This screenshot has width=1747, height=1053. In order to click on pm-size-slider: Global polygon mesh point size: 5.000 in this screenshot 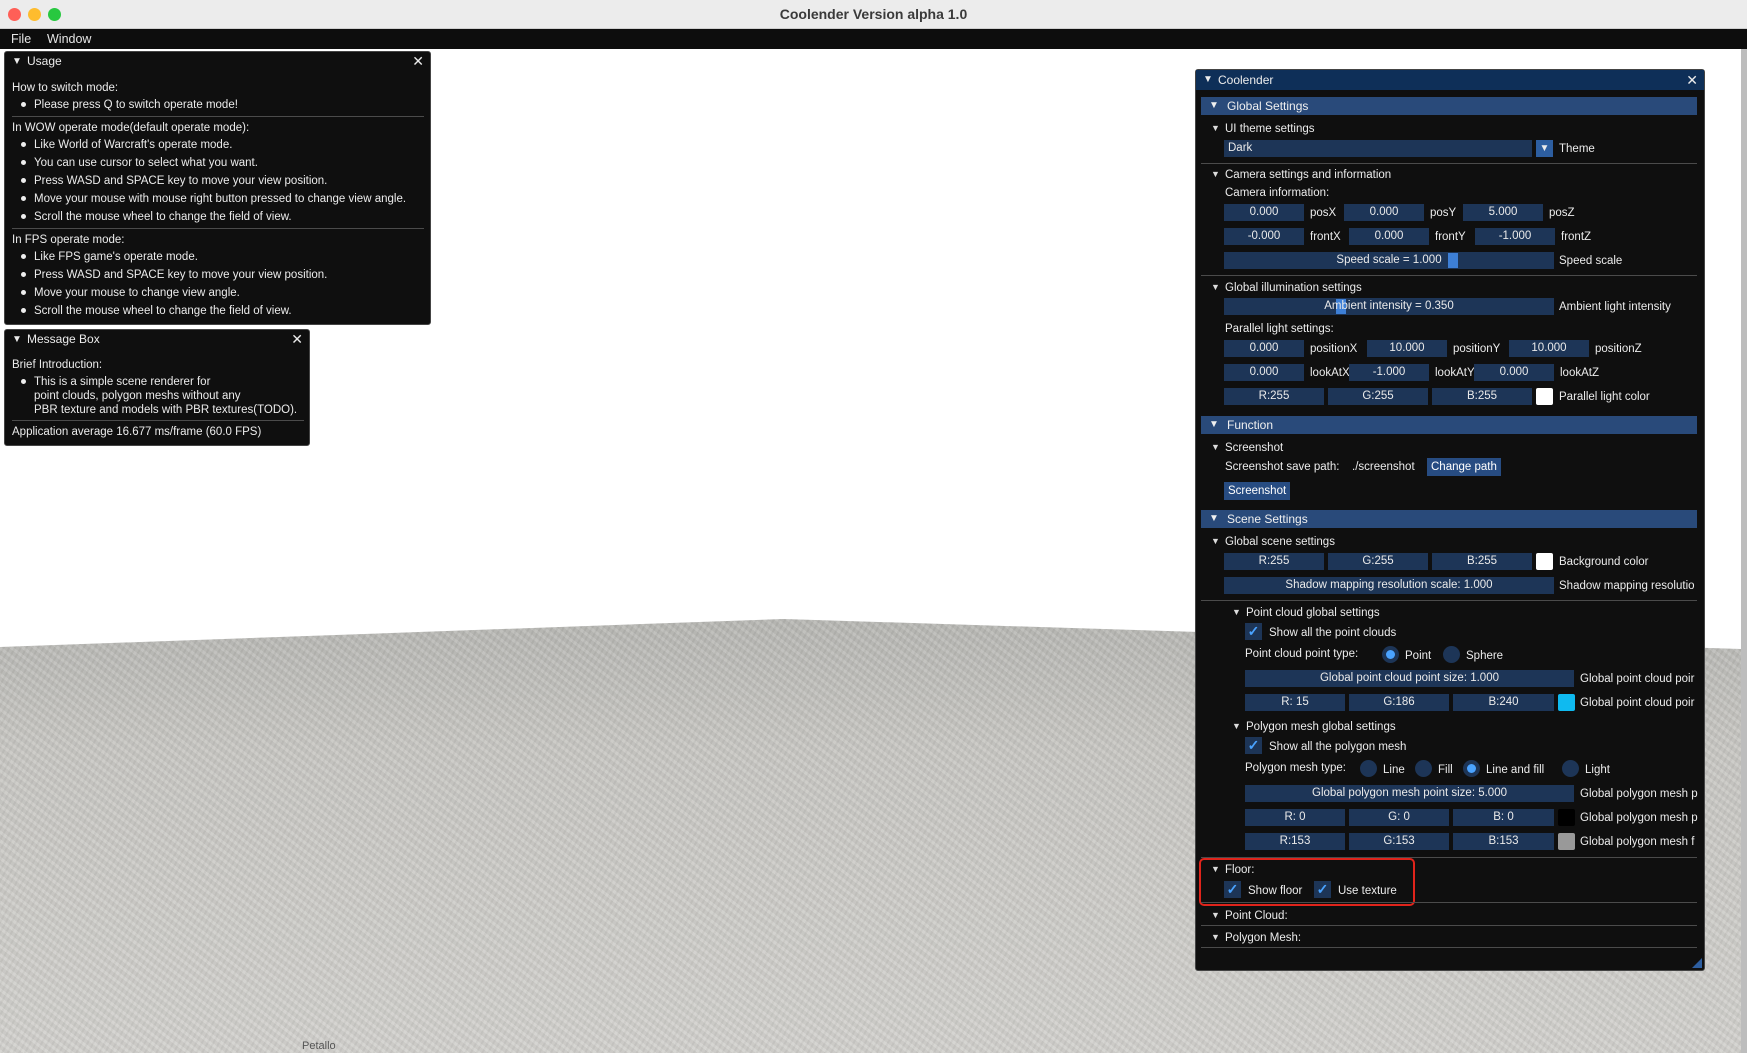, I will do `click(1409, 793)`.